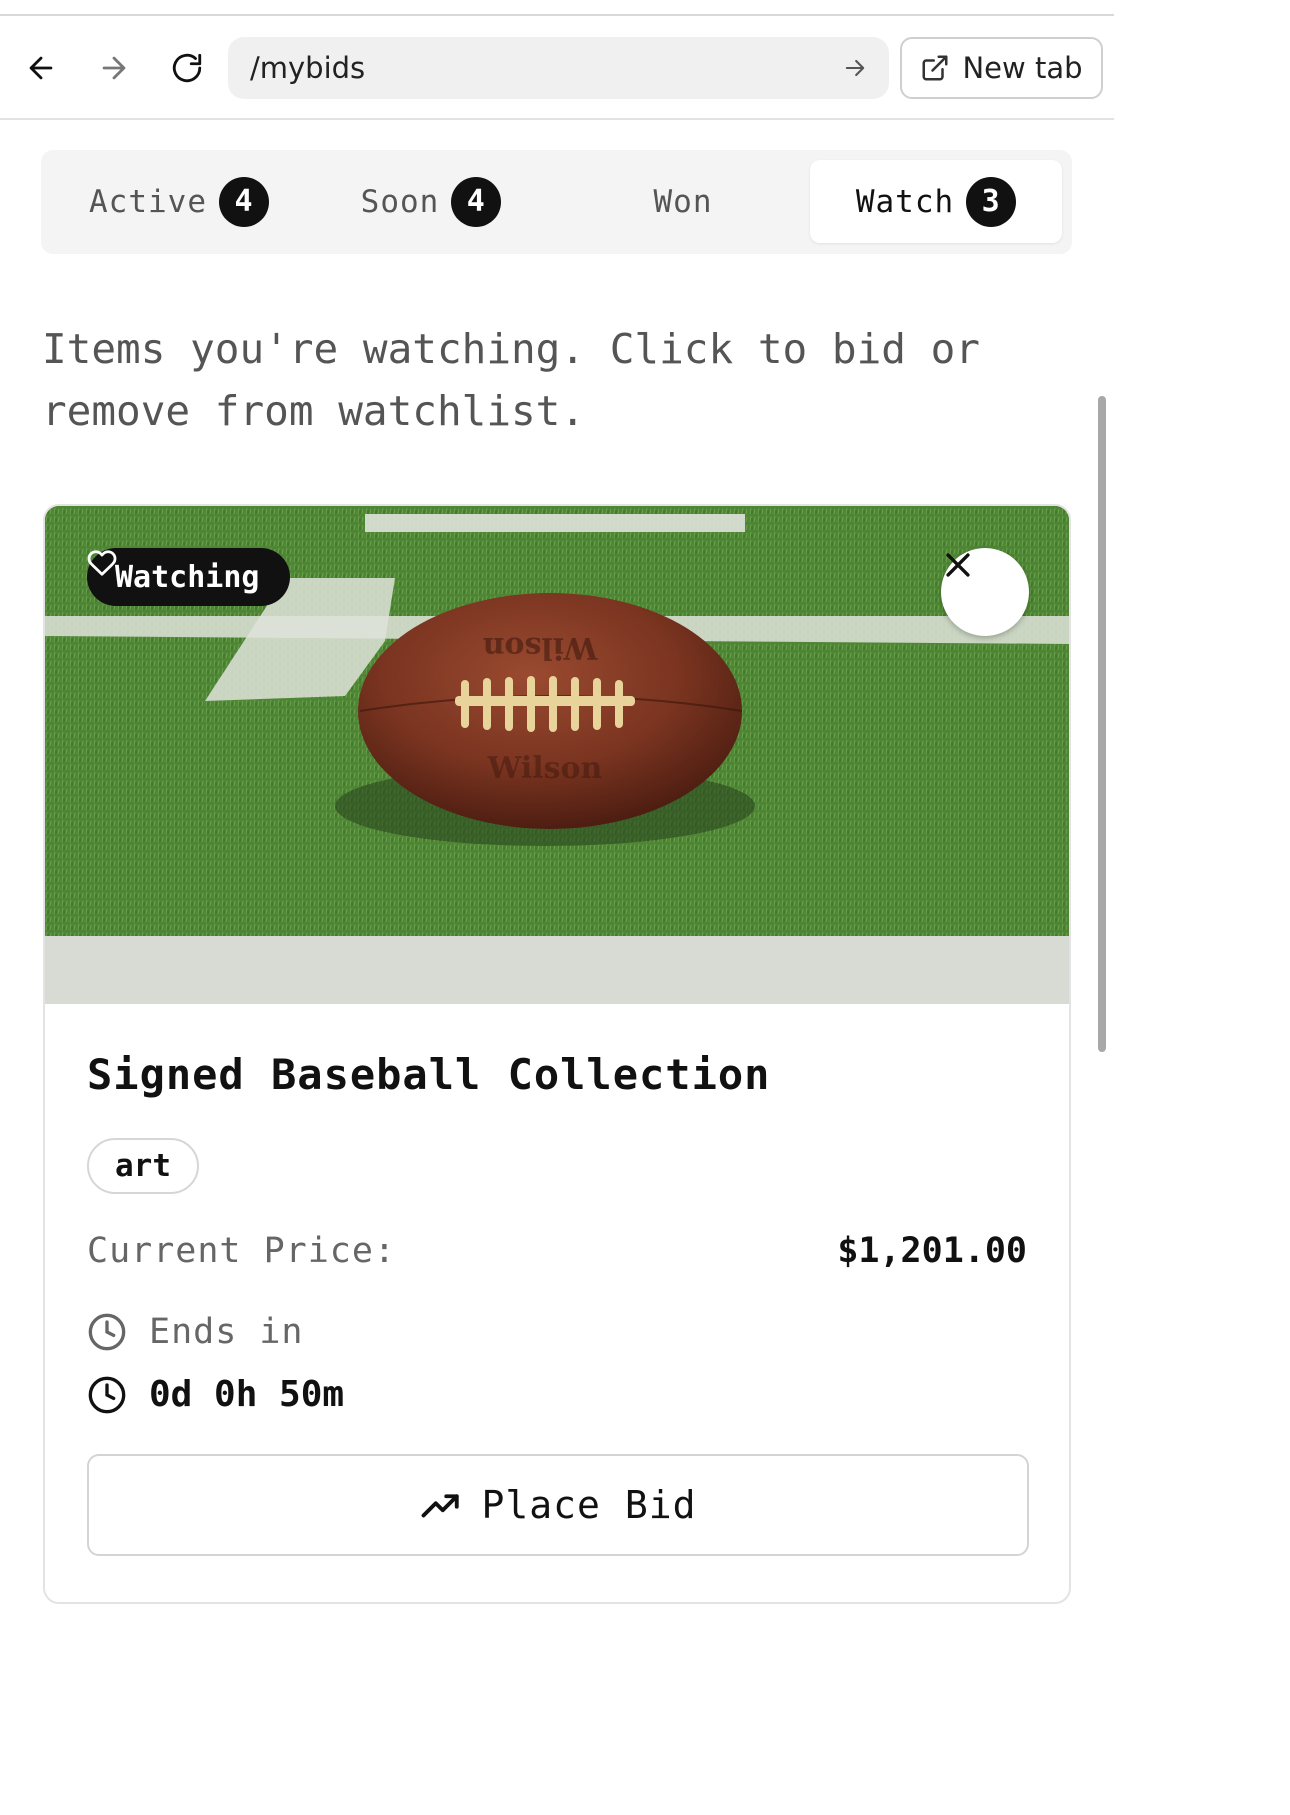 This screenshot has height=1815, width=1290. What do you see at coordinates (242, 1251) in the screenshot?
I see `price-label: Current Price:` at bounding box center [242, 1251].